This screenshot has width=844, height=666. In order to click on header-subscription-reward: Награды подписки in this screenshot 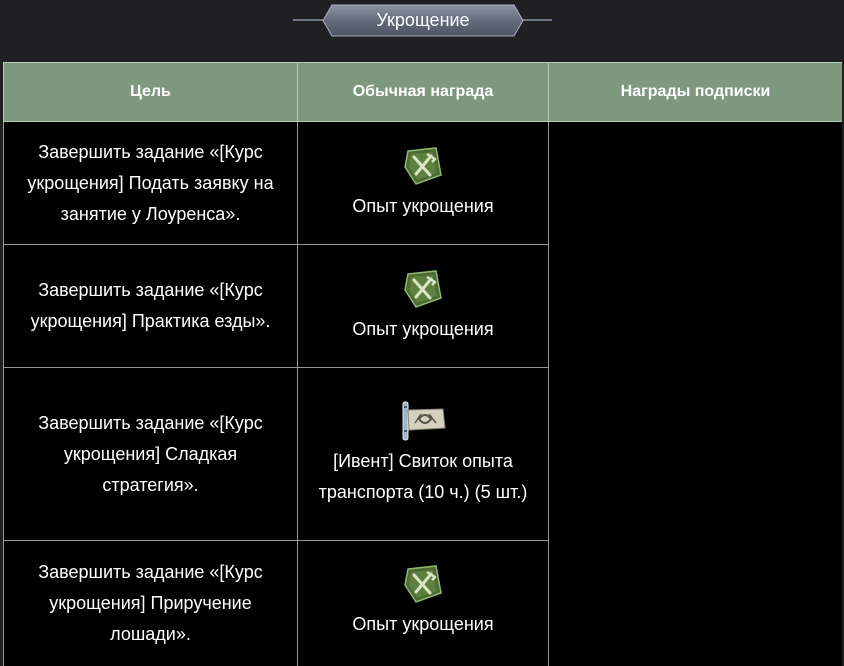, I will do `click(695, 92)`.